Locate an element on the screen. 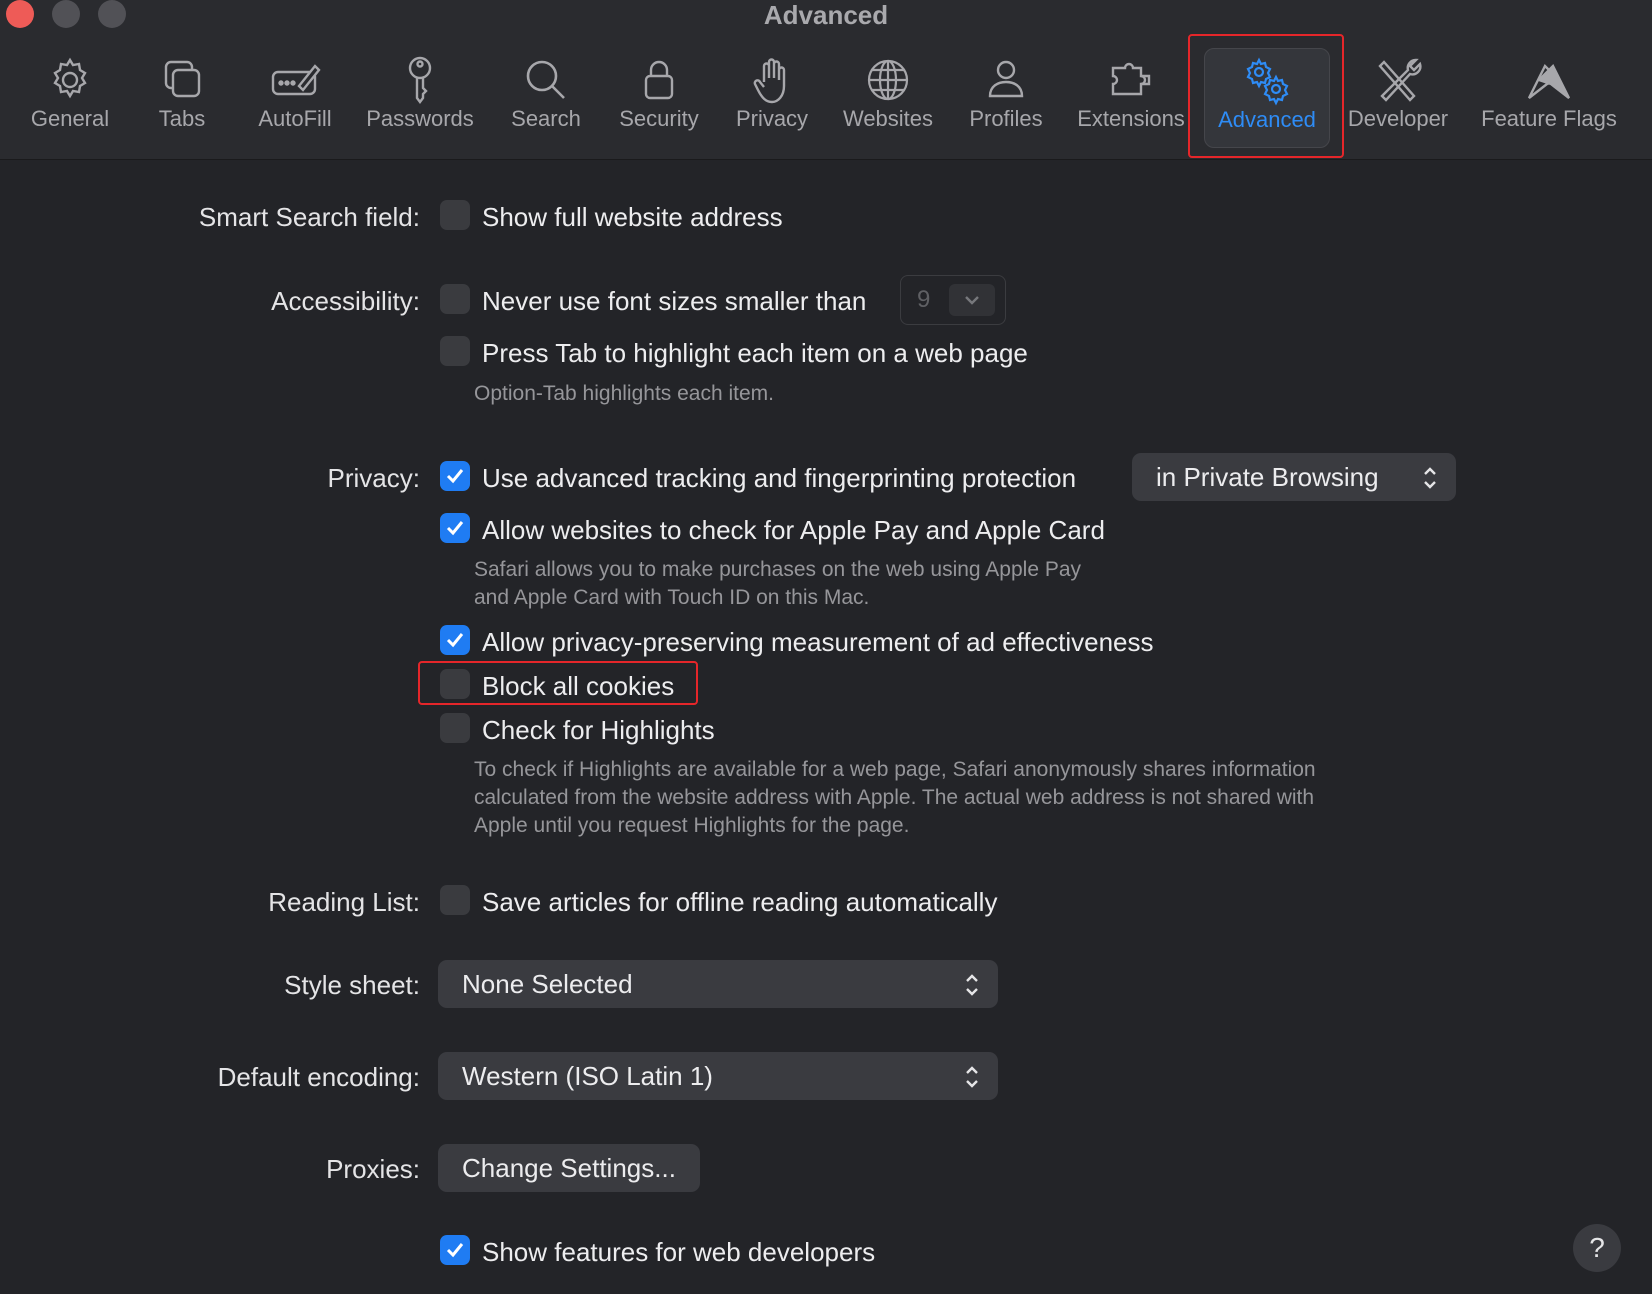 Image resolution: width=1652 pixels, height=1294 pixels. min-font-size-select: 9 is located at coordinates (953, 300).